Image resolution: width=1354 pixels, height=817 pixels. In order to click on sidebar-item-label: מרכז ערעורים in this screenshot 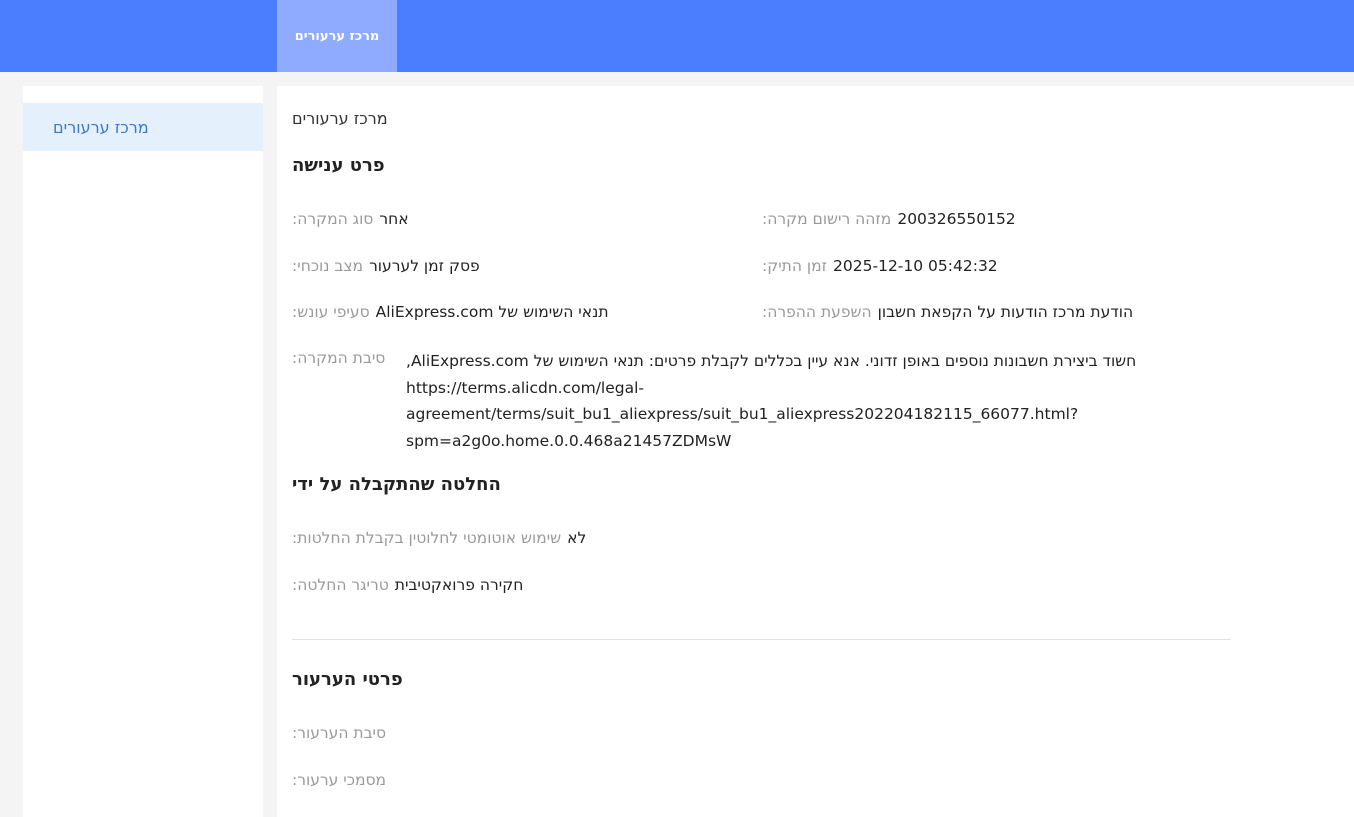, I will do `click(101, 127)`.